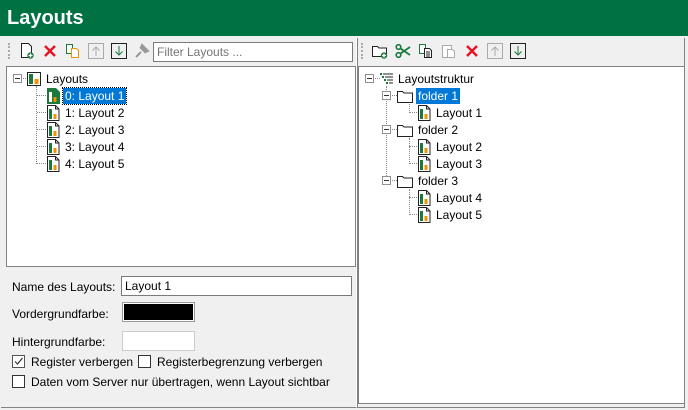 The width and height of the screenshot is (688, 410). I want to click on tree-item-layout: 0: Layout 1, so click(87, 95).